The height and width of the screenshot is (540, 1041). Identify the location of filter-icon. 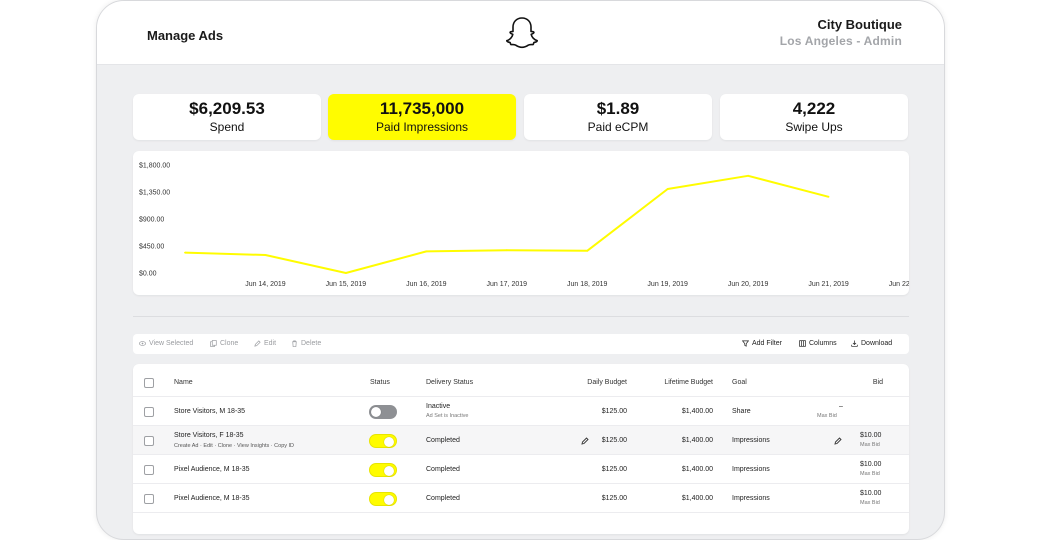
(745, 343).